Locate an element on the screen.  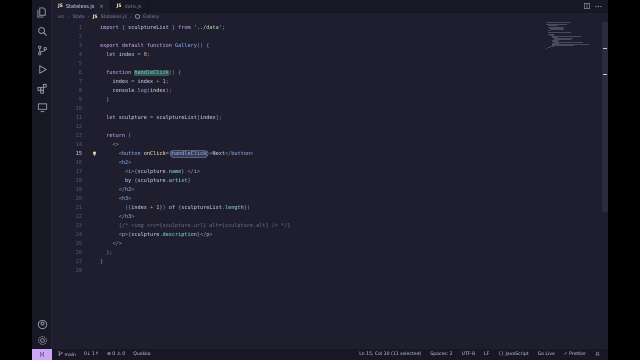
tab-stateless-js: JS Stateless.js × is located at coordinates (81, 6).